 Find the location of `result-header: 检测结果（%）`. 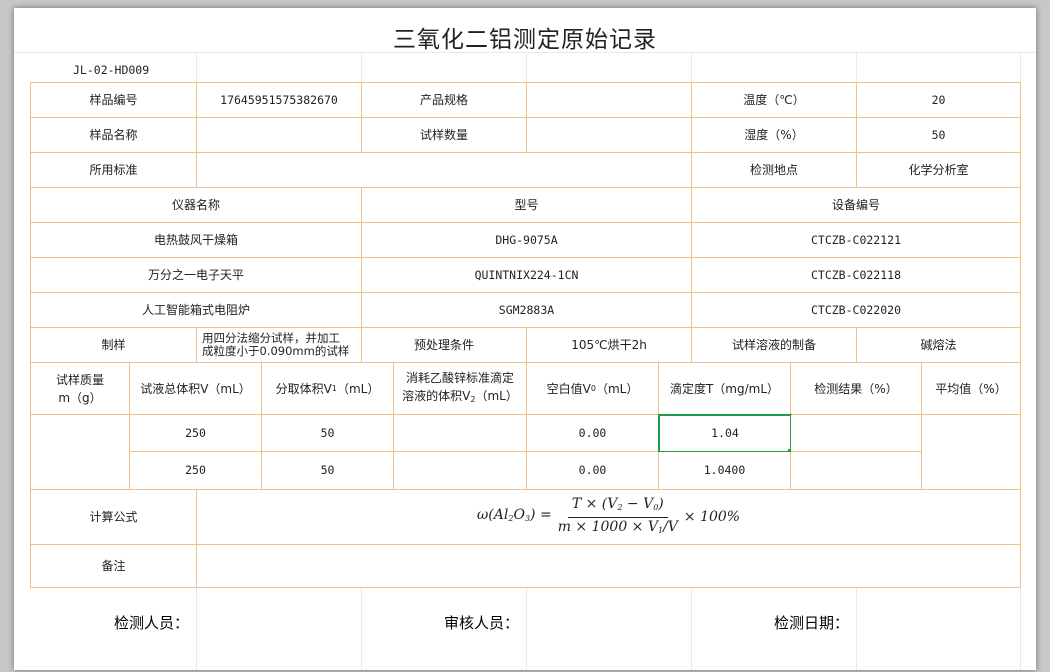

result-header: 检测结果（%） is located at coordinates (856, 389).